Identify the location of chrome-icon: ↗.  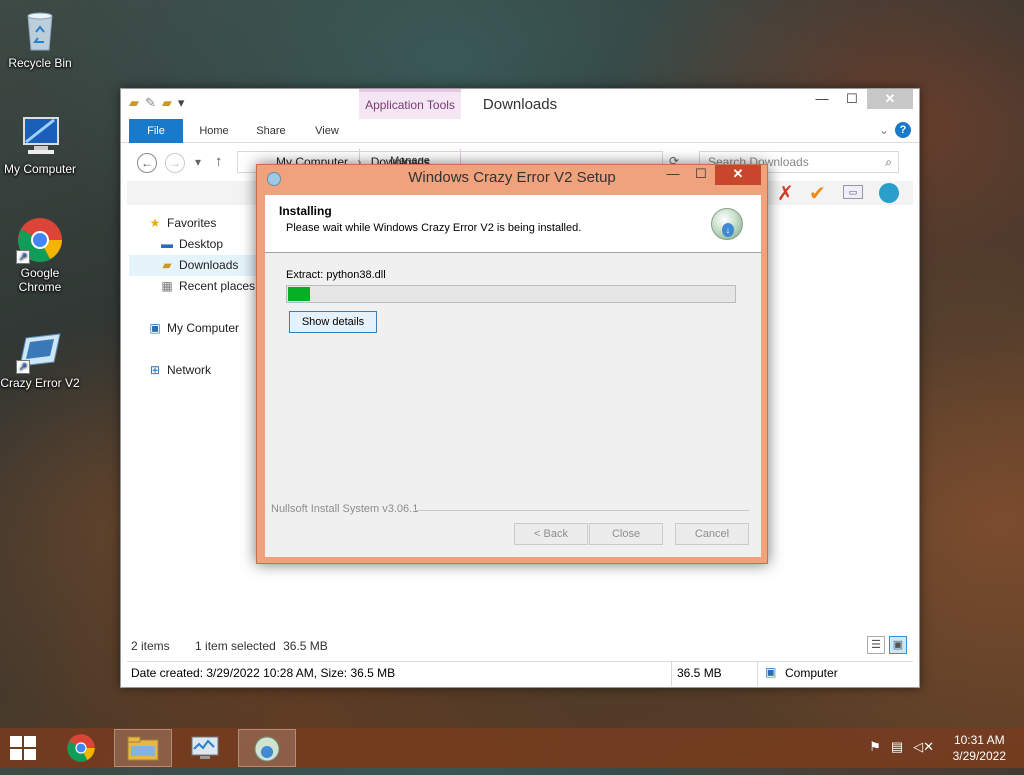
(40, 240).